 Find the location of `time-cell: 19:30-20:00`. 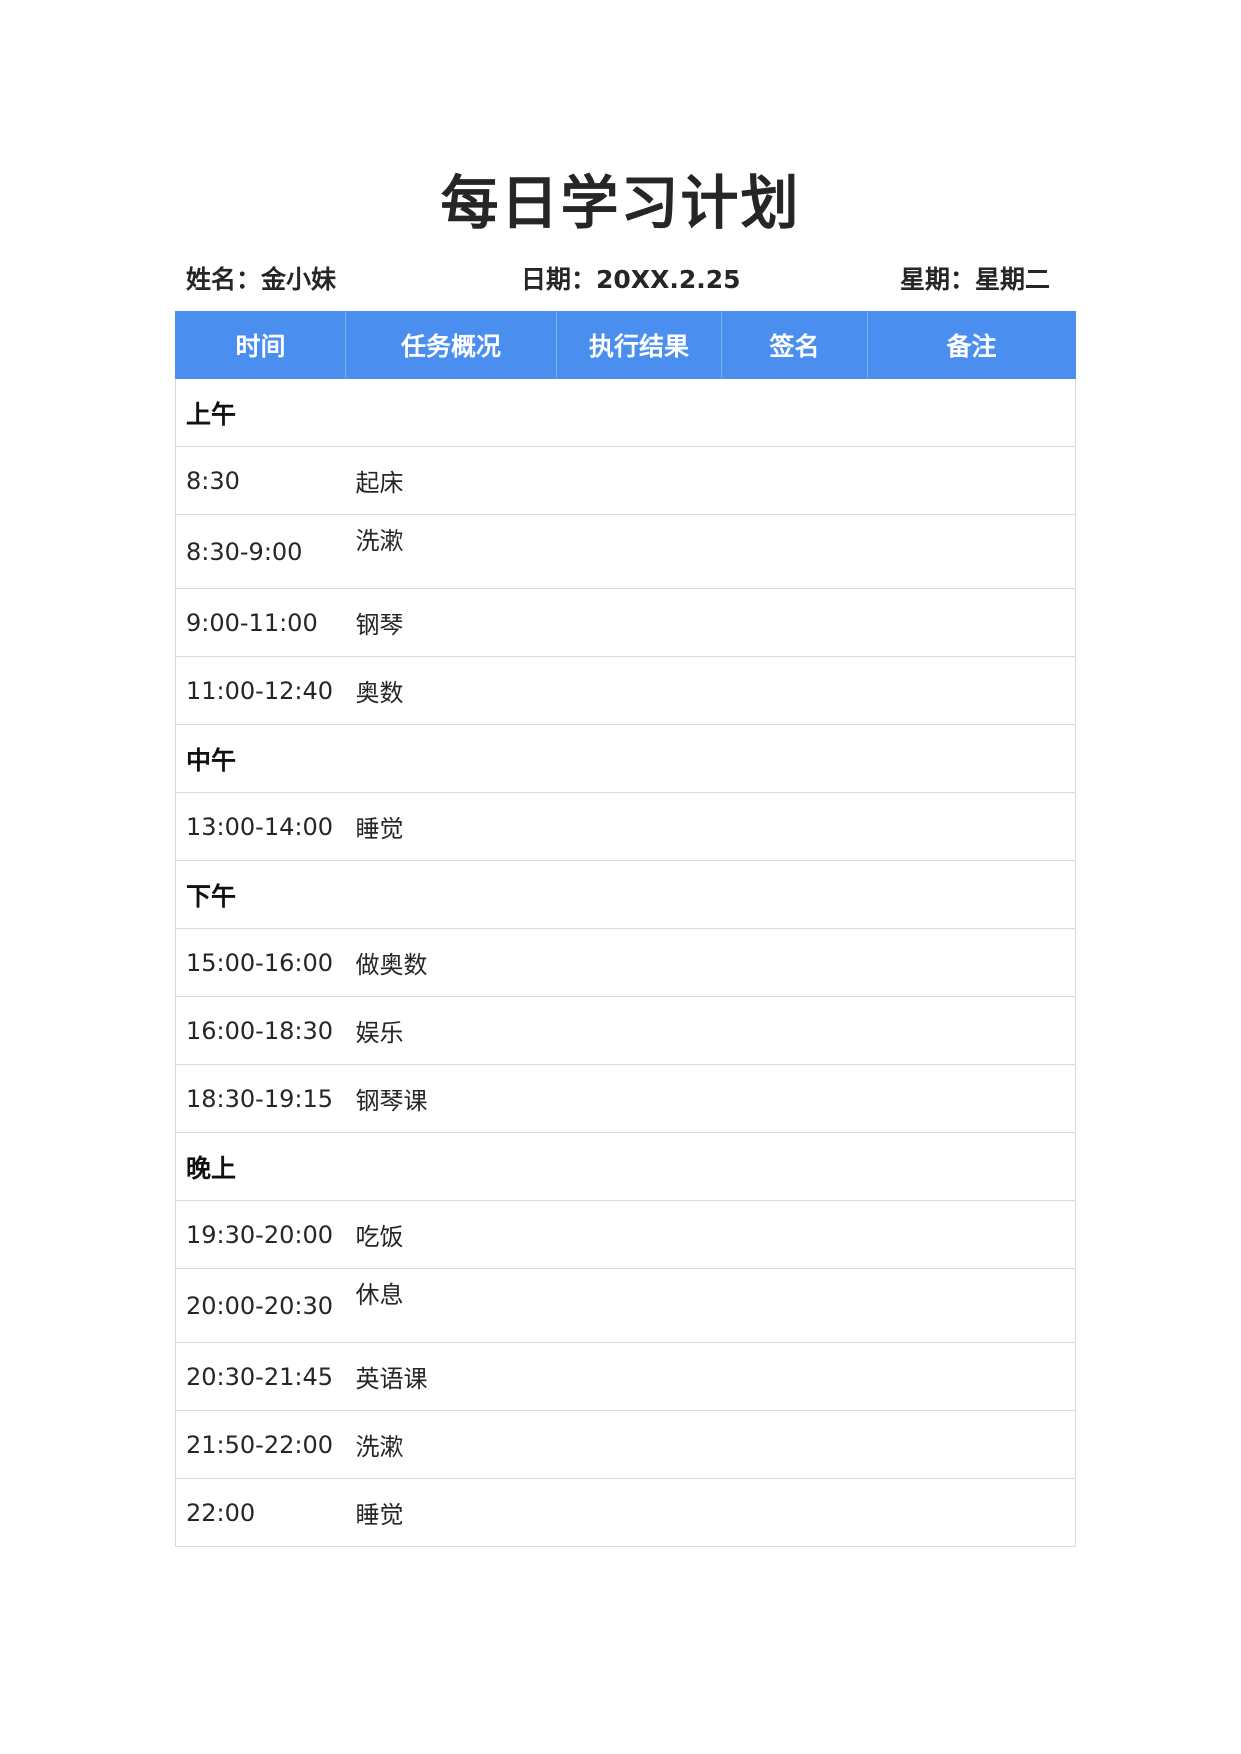

time-cell: 19:30-20:00 is located at coordinates (260, 1234).